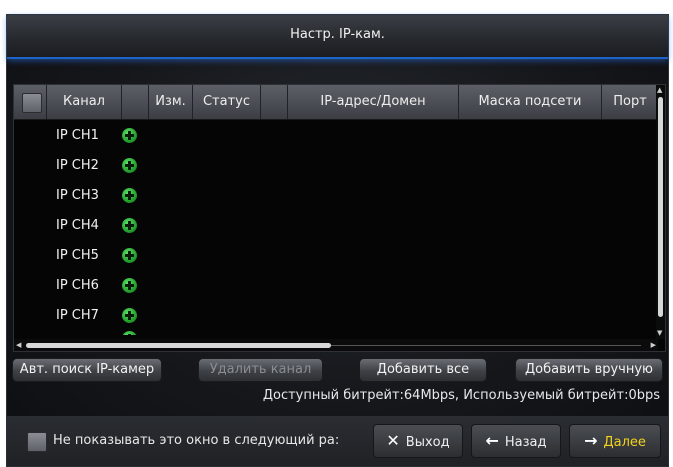  I want to click on next-button: → Далее, so click(615, 441).